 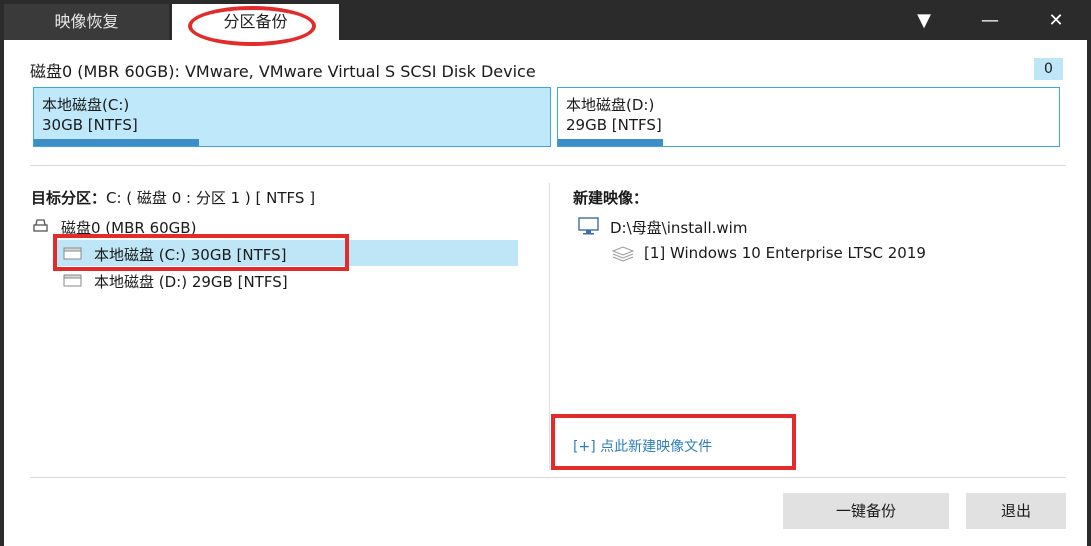 What do you see at coordinates (40, 225) in the screenshot?
I see `disk-icon` at bounding box center [40, 225].